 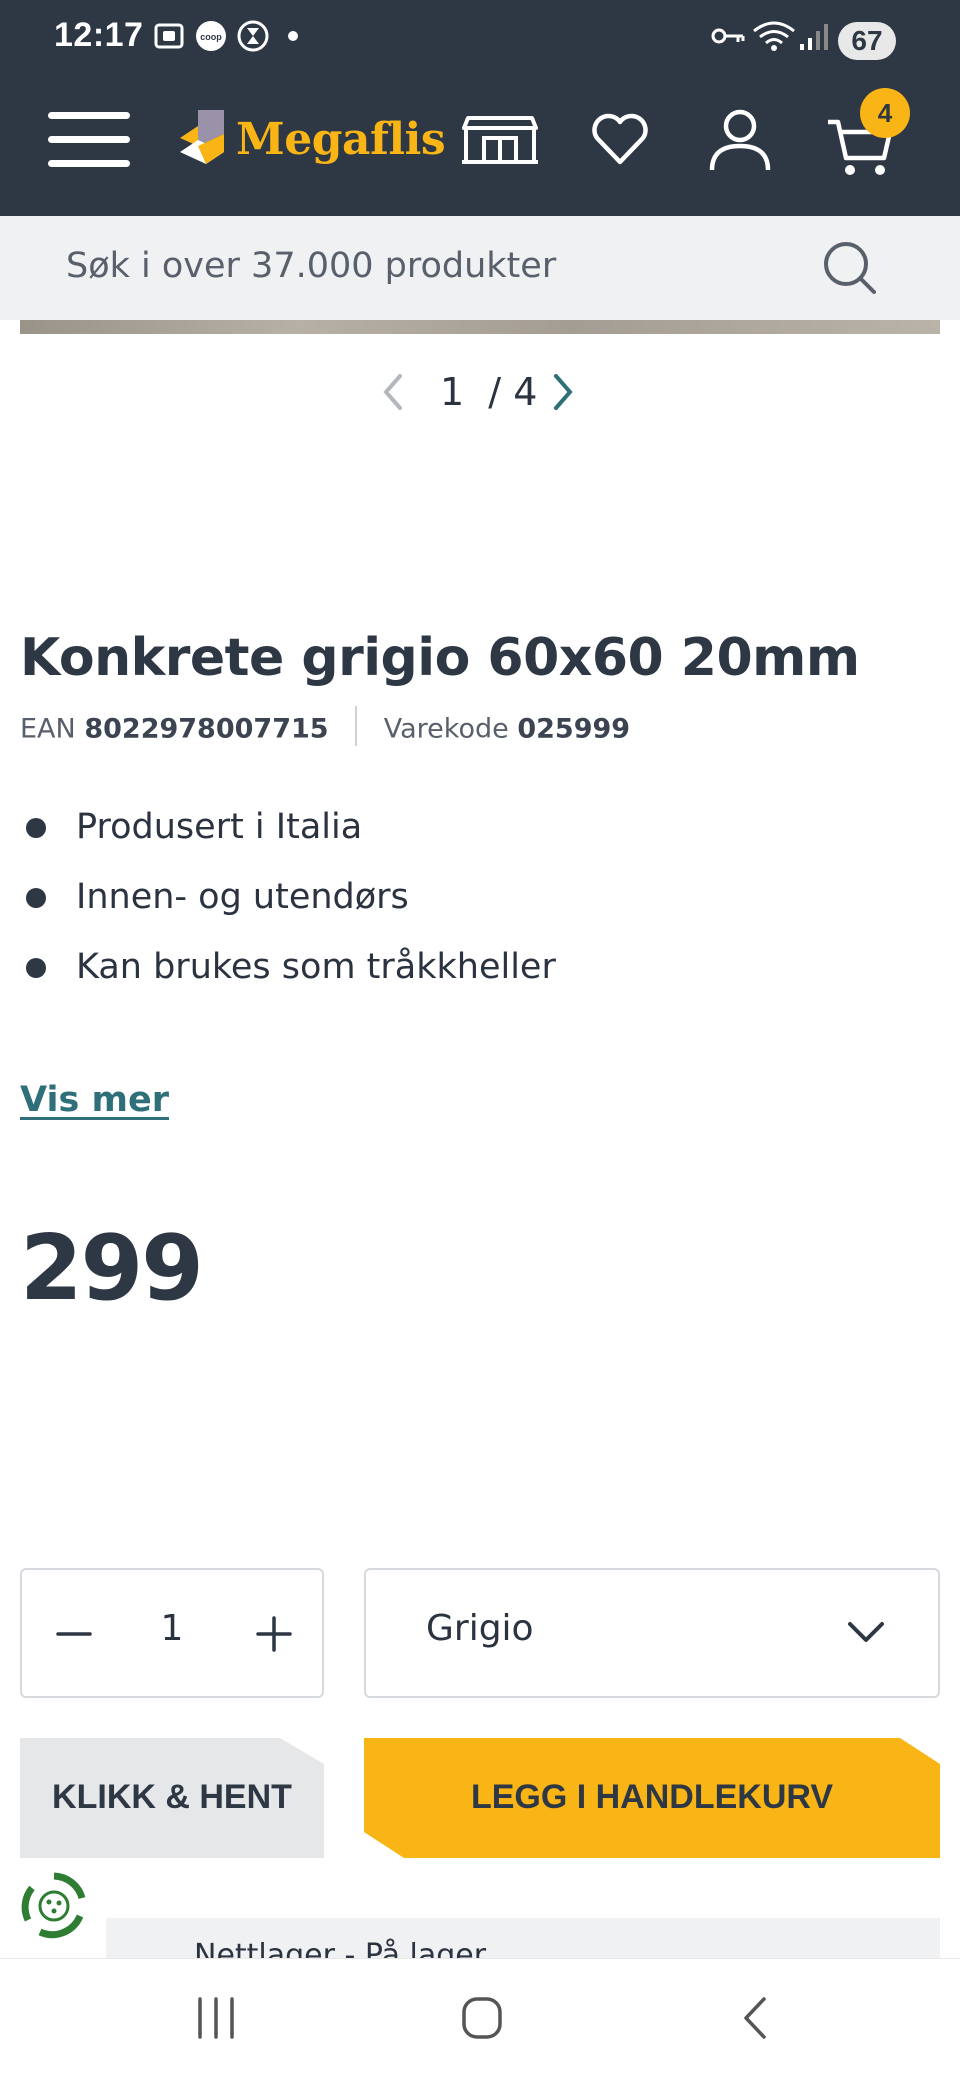 I want to click on code-label: Varekode, so click(x=446, y=729).